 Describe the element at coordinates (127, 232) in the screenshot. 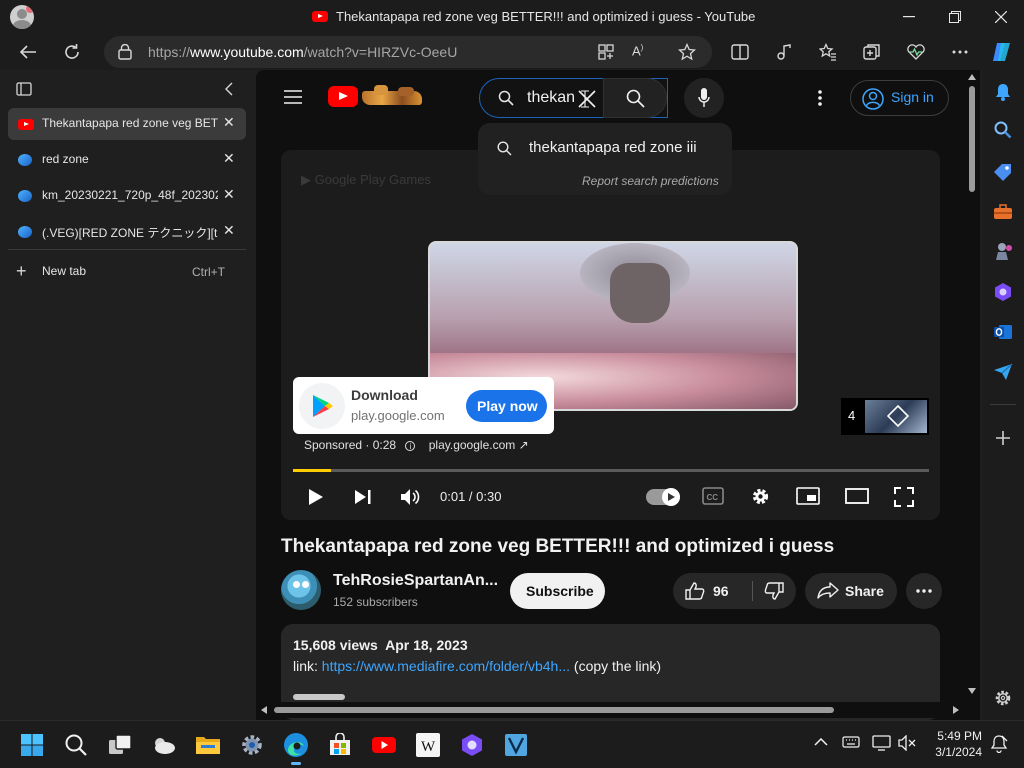

I see `tab-item-veg-red-zone: (.VEG)[RED ZONE テクニック][thekantapapa] ✕` at that location.